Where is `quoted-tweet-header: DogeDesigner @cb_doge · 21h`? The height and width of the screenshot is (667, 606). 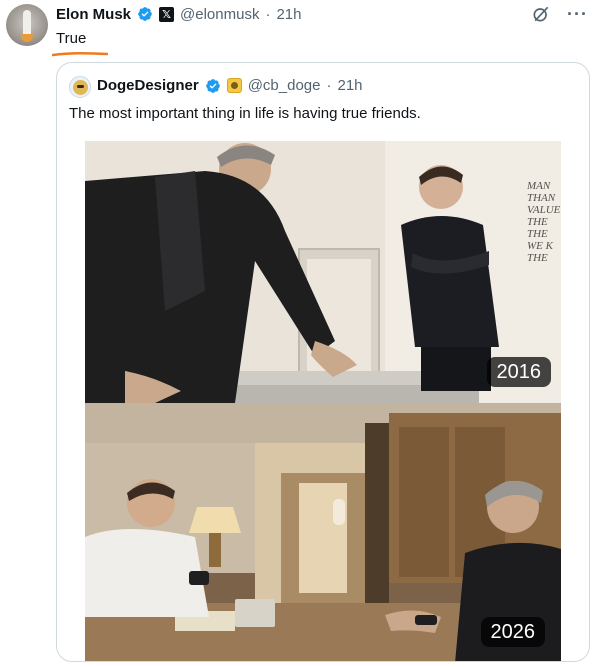 quoted-tweet-header: DogeDesigner @cb_doge · 21h is located at coordinates (230, 85).